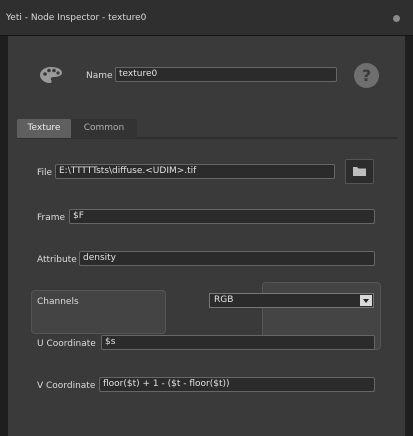 The width and height of the screenshot is (413, 436). I want to click on v-coordinate-input: floor($t) + 1 - ($t - floor($t)), so click(237, 384).